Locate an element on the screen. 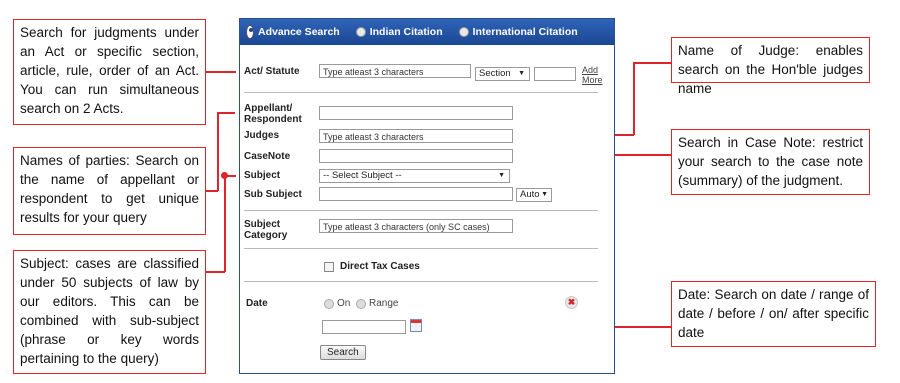 The height and width of the screenshot is (383, 900). date-input is located at coordinates (364, 327).